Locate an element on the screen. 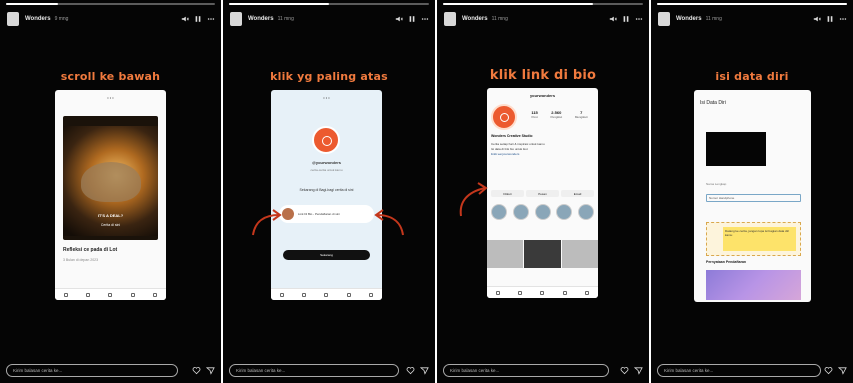 The height and width of the screenshot is (383, 853). top-link-button: Link Di Bio - Pendaftaran di sini is located at coordinates (326, 214).